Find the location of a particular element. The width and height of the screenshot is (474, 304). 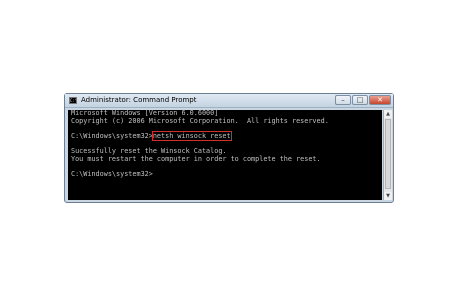

command-prompt-icon: C:\ is located at coordinates (73, 100).